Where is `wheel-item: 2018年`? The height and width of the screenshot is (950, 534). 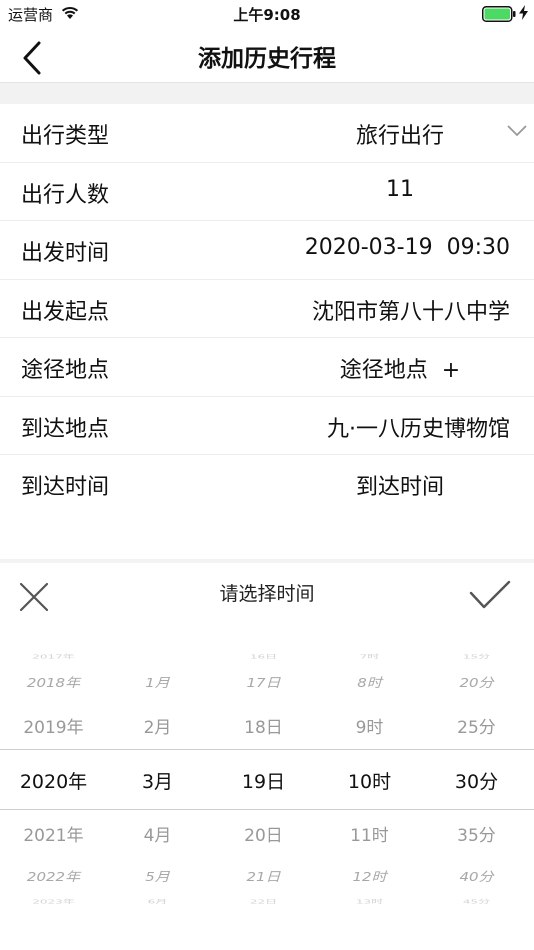
wheel-item: 2018年 is located at coordinates (53, 683).